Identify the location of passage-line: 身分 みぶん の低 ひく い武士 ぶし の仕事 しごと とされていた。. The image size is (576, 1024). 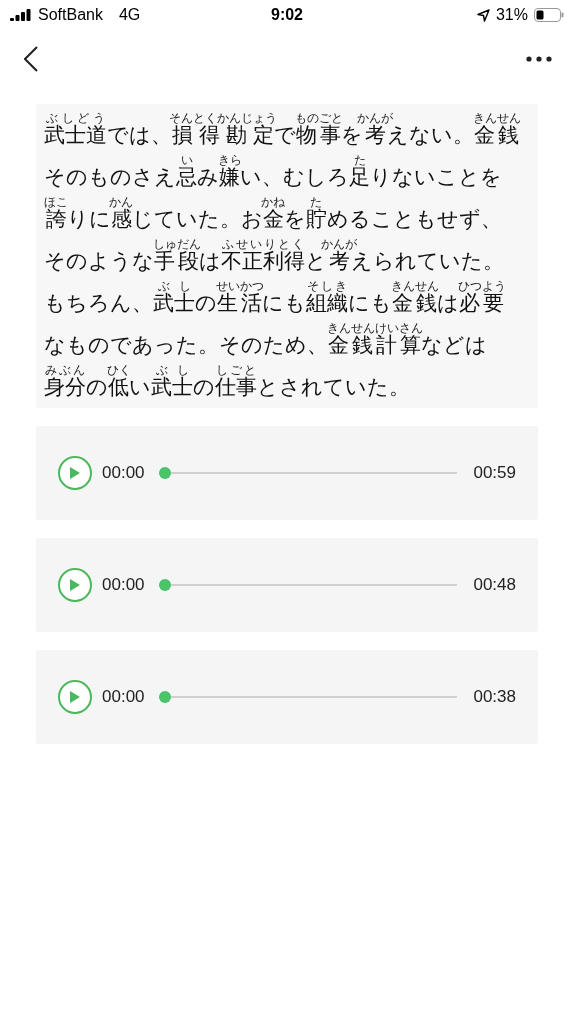
(227, 381).